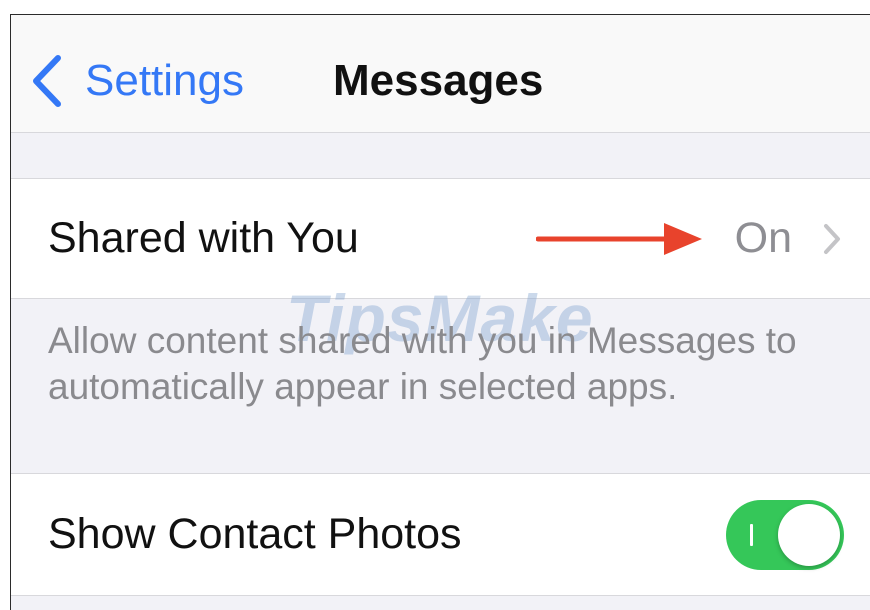 This screenshot has height=610, width=870. I want to click on back-button: Settings, so click(137, 81).